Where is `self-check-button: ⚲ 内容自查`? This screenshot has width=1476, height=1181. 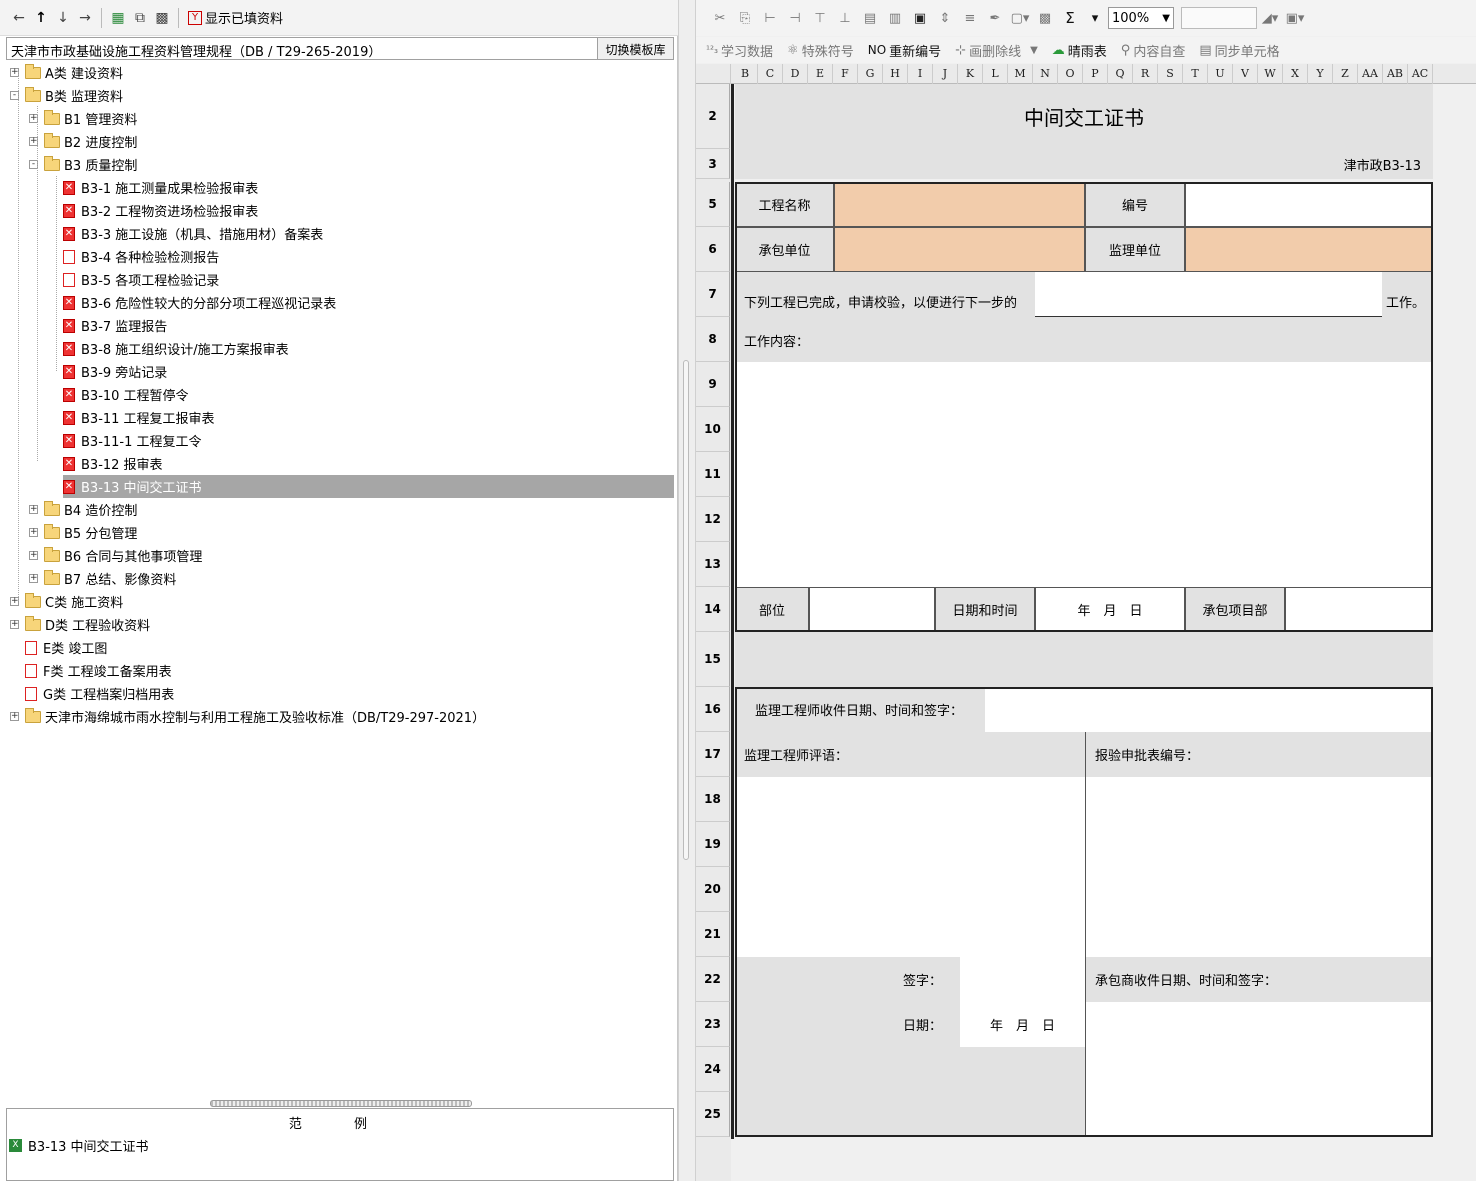
self-check-button: ⚲ 内容自查 is located at coordinates (1153, 50).